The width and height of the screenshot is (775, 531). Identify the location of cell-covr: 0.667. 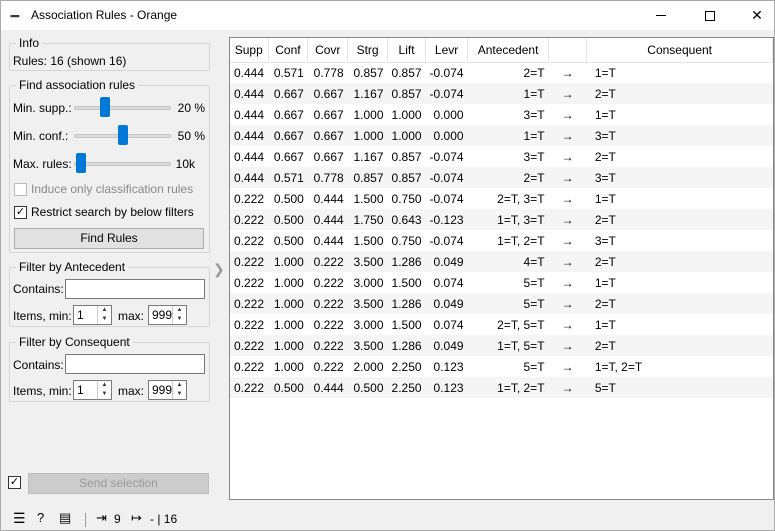
(328, 114).